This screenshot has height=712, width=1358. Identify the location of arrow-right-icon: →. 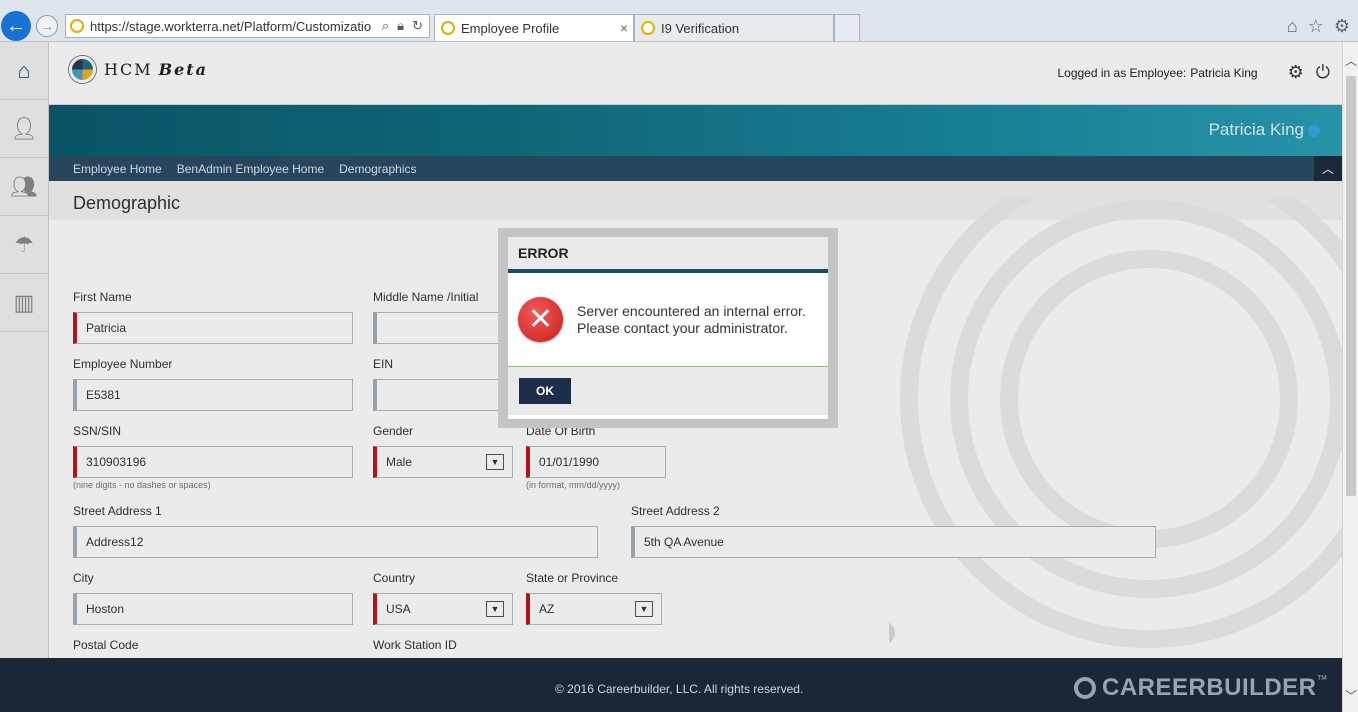
(47, 26).